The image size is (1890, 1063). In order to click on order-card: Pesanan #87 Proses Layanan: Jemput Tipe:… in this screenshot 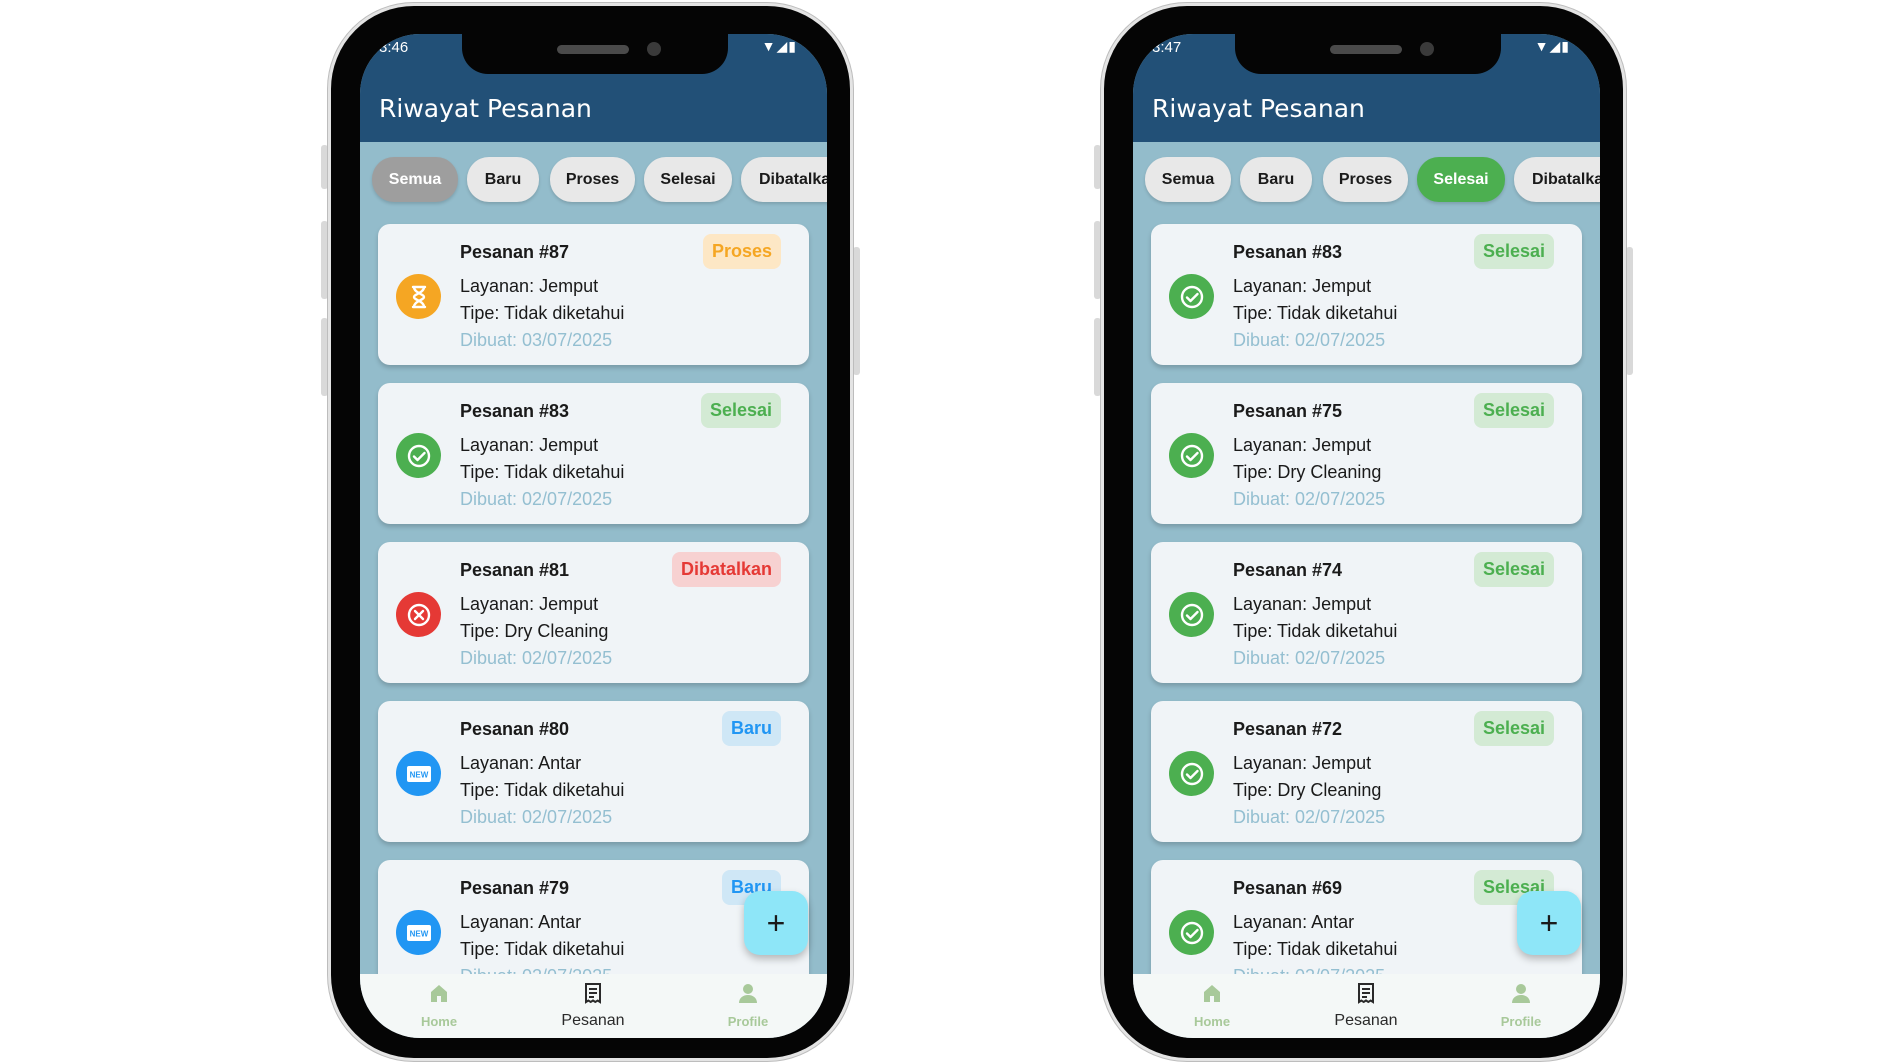, I will do `click(593, 294)`.